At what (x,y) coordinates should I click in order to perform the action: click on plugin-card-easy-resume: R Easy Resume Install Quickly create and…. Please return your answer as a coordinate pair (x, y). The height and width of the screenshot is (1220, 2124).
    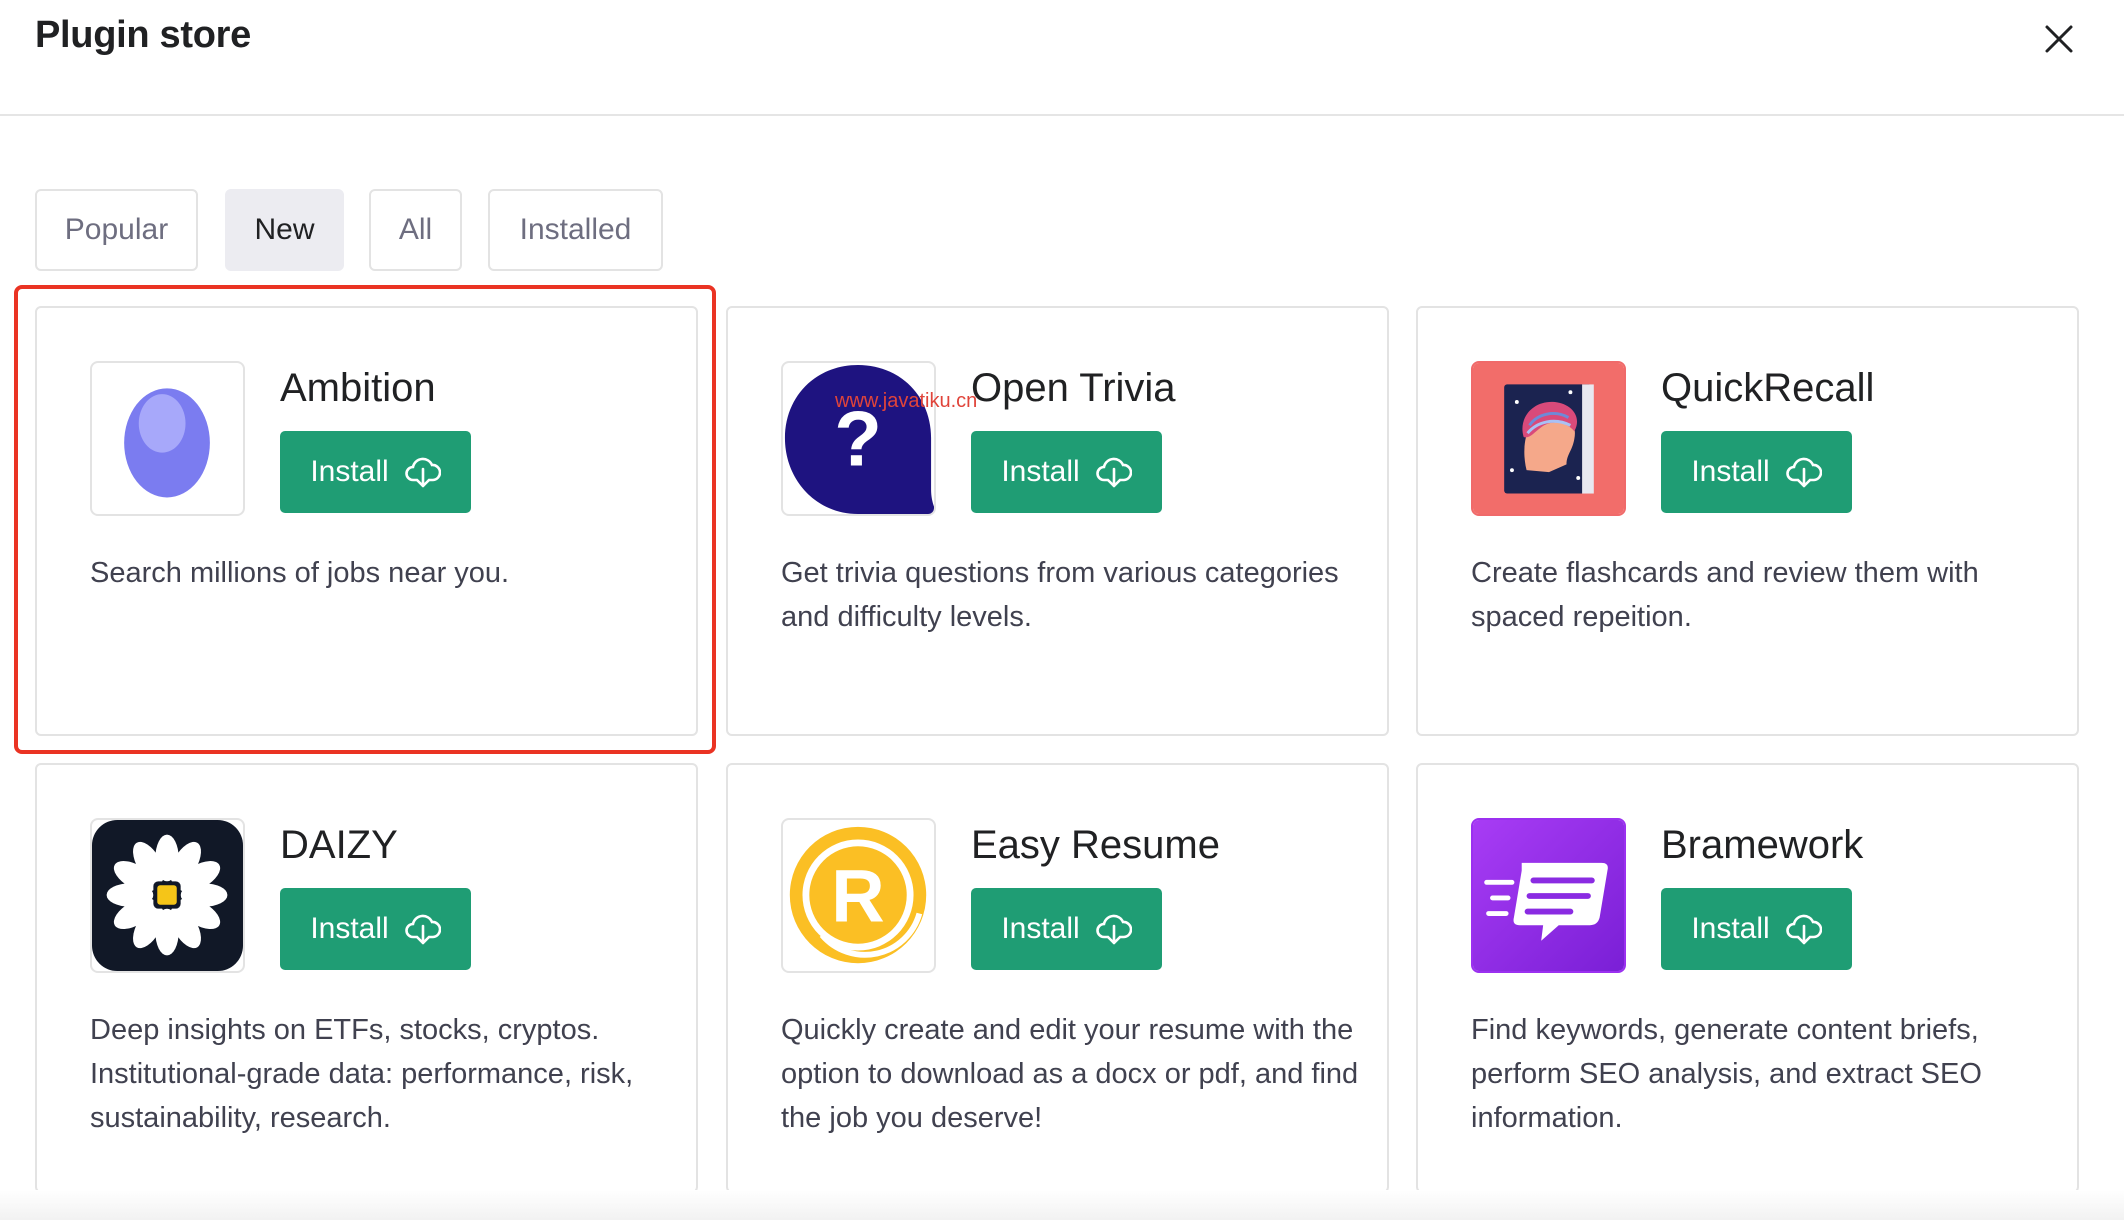
    Looking at the image, I should click on (1057, 978).